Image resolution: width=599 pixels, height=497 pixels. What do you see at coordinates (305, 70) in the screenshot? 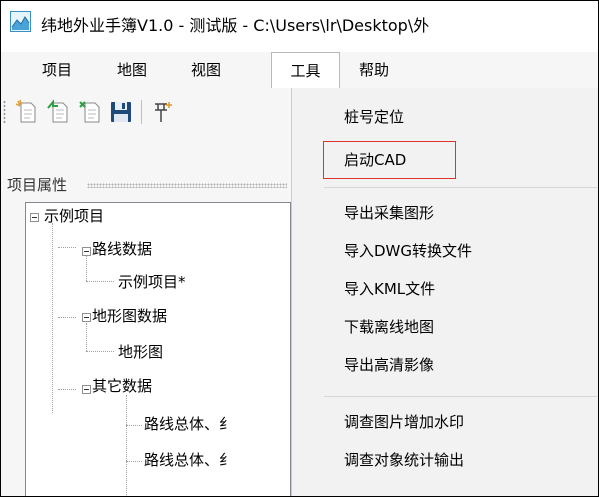
I see `menu-tools: 工具` at bounding box center [305, 70].